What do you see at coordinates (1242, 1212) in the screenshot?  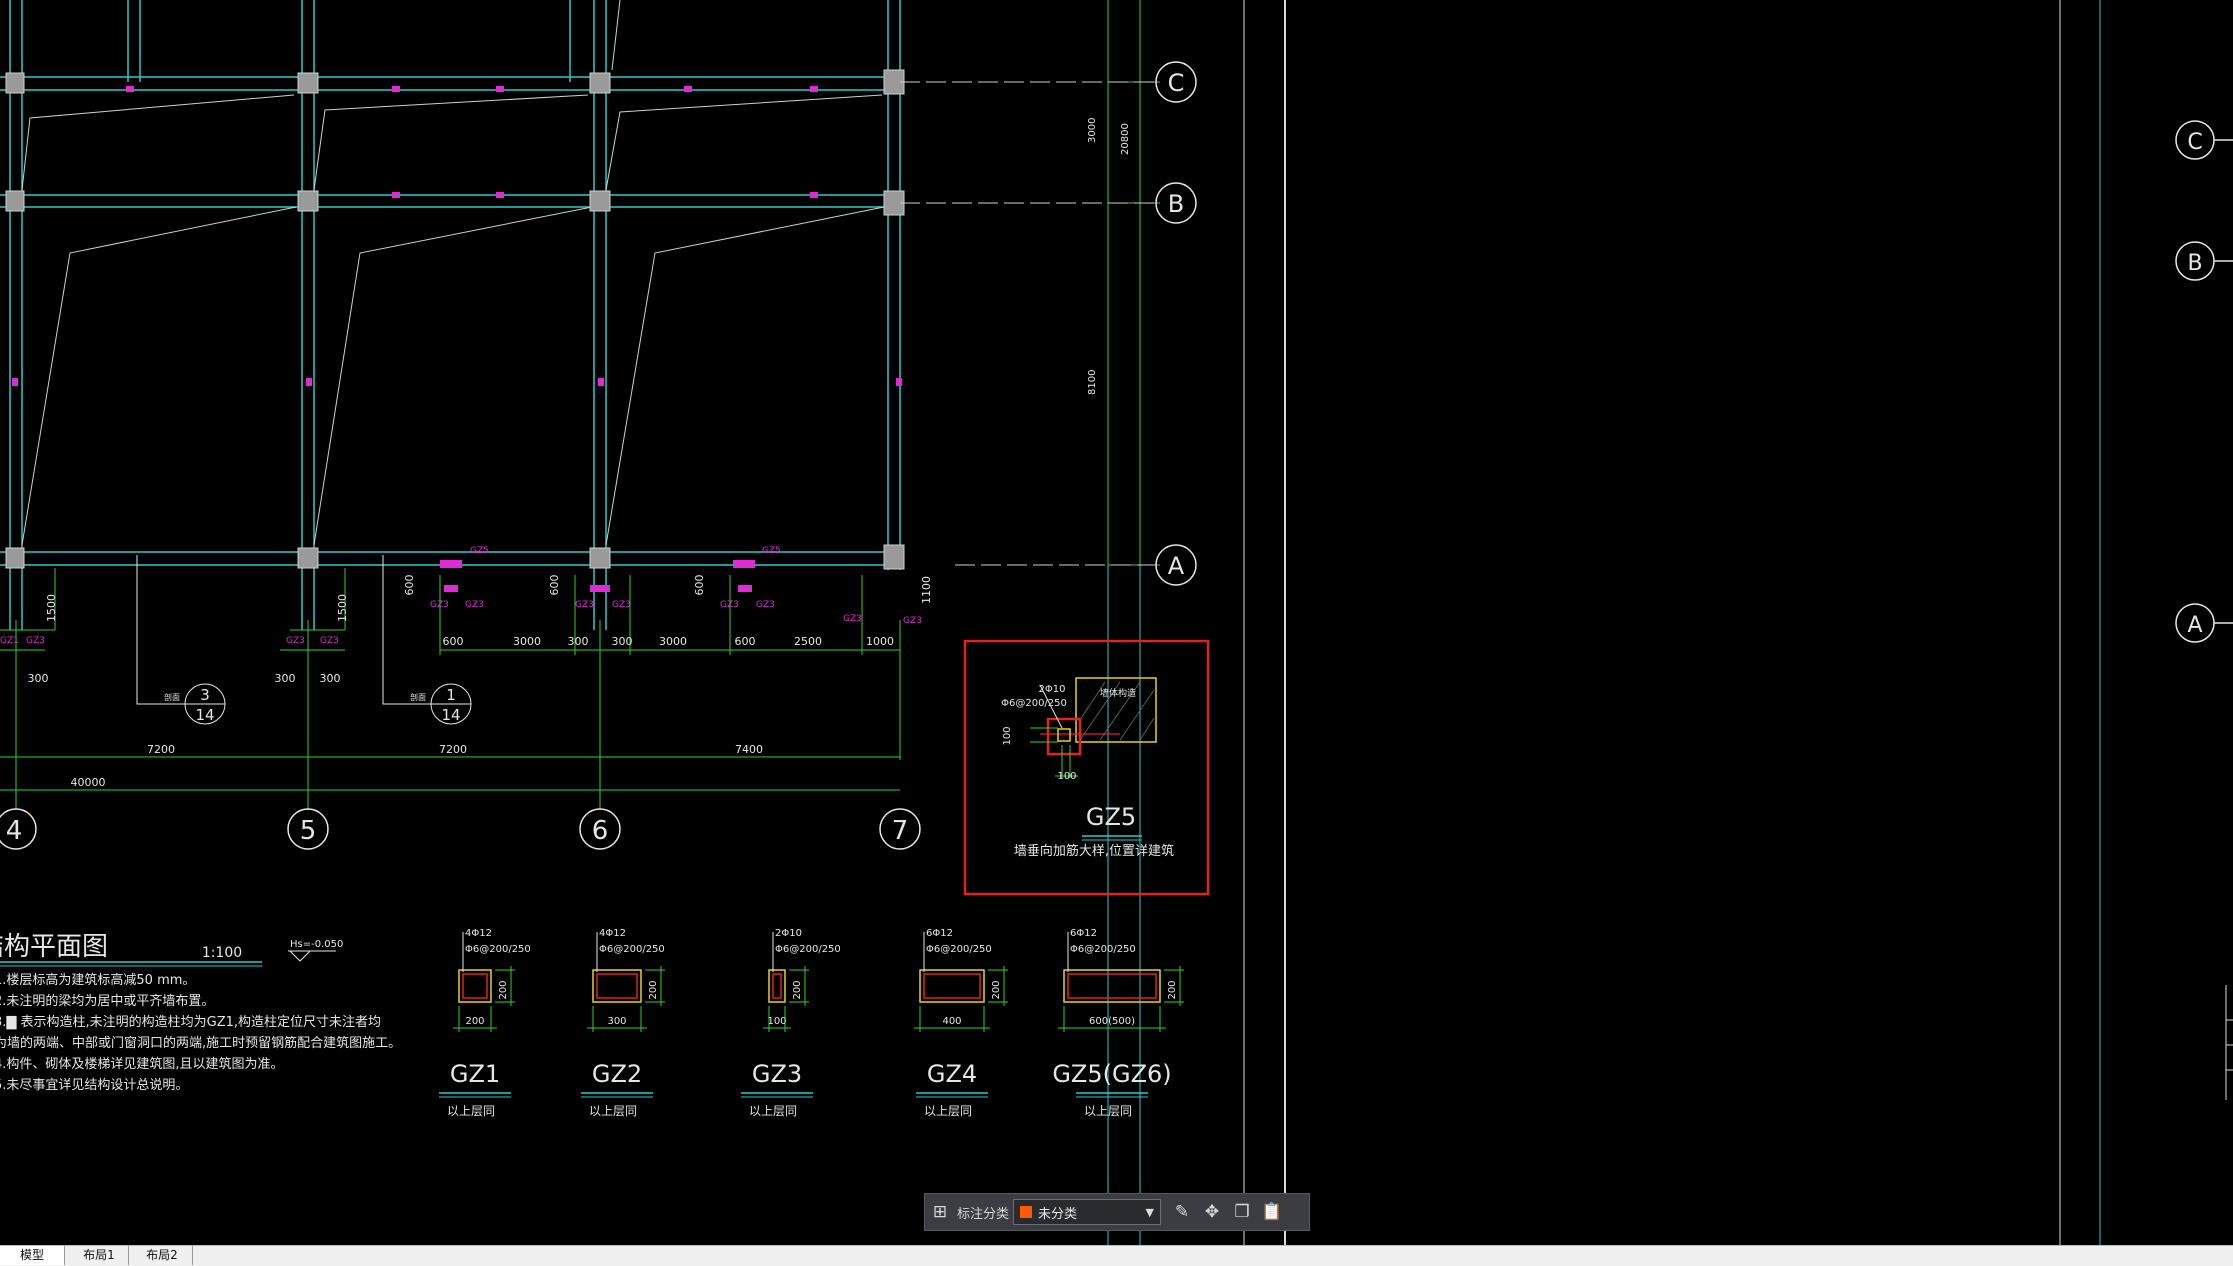 I see `copy-icon: ❐` at bounding box center [1242, 1212].